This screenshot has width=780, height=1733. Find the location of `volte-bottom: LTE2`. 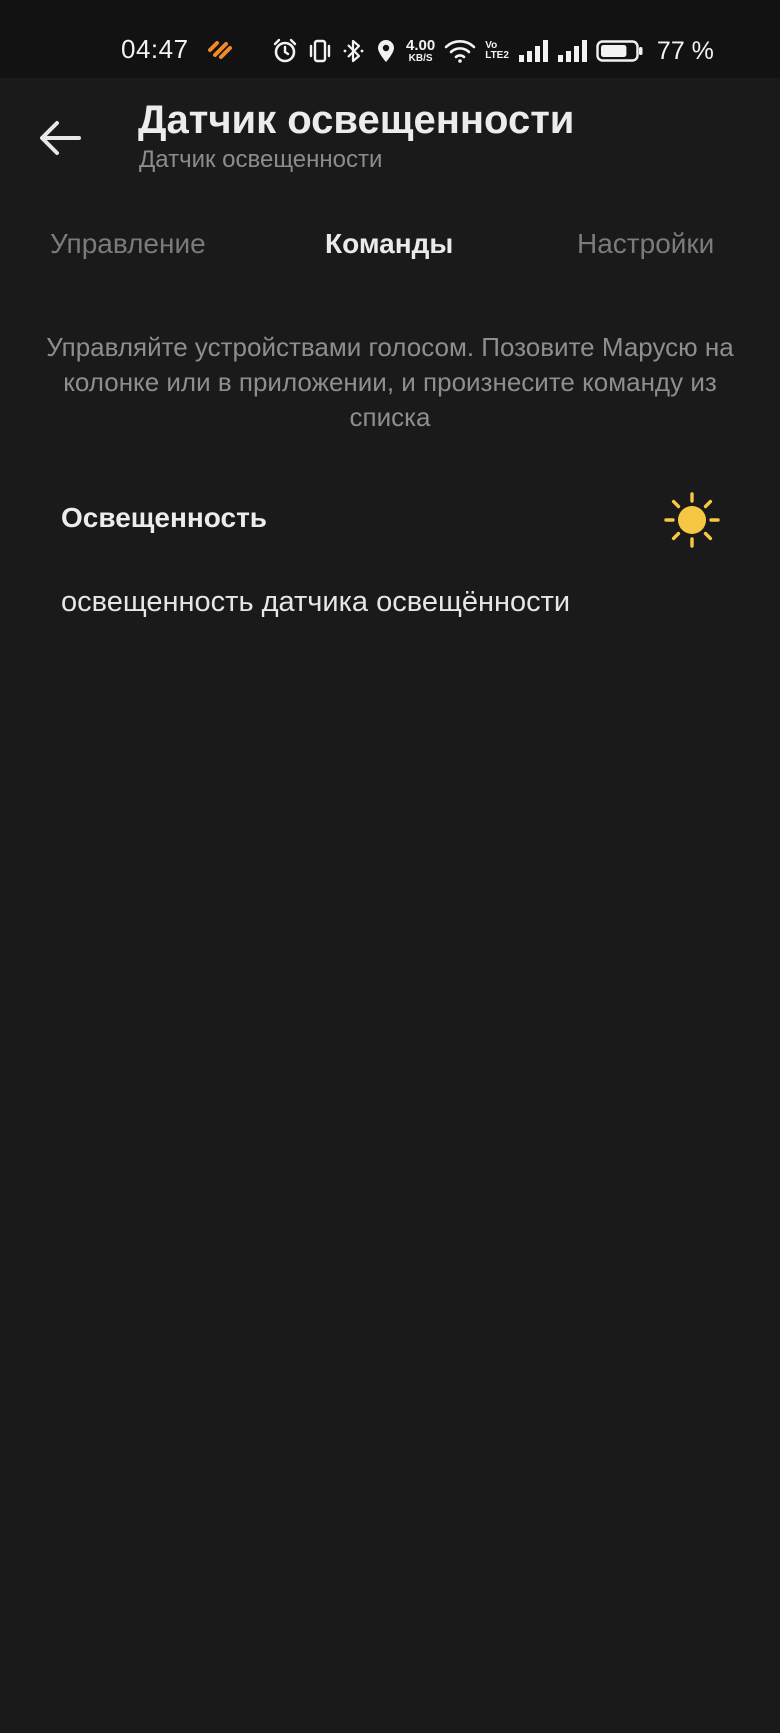

volte-bottom: LTE2 is located at coordinates (497, 55).